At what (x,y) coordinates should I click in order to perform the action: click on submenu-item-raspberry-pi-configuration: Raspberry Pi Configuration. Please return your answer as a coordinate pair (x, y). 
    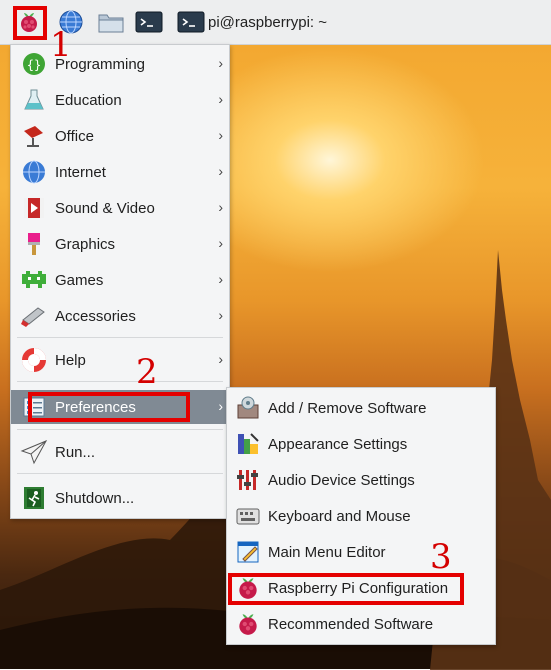
    Looking at the image, I should click on (361, 588).